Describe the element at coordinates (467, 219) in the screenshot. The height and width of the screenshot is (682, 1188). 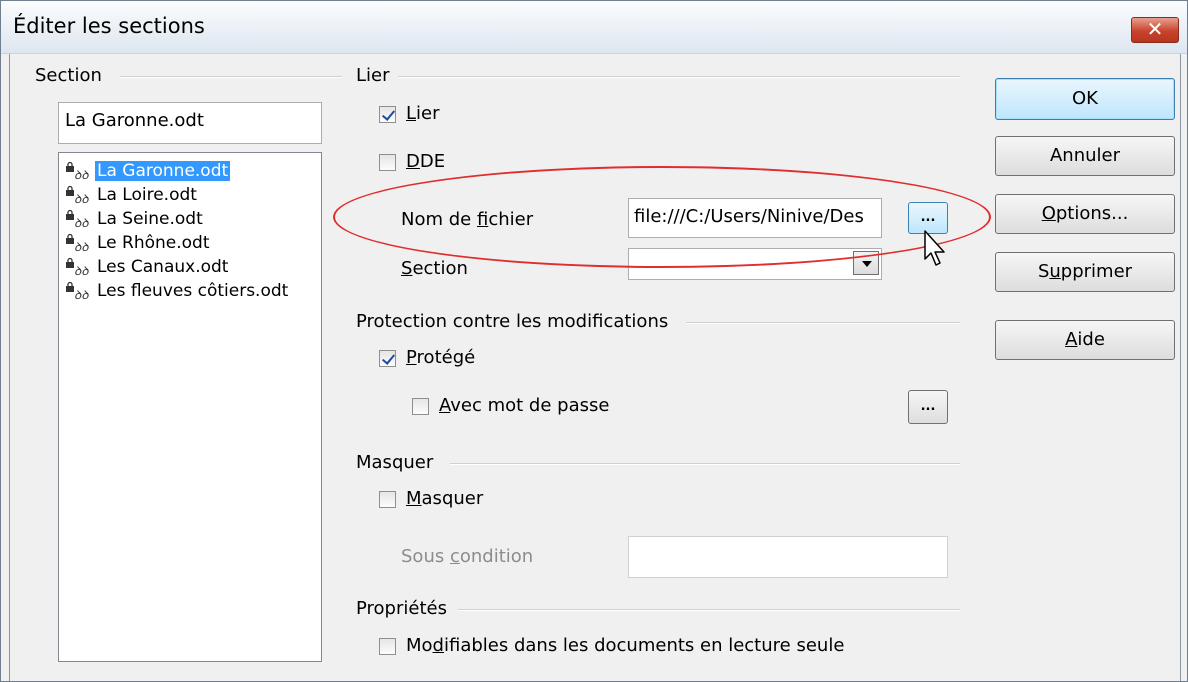
I see `filename-label: Nom de fichier` at that location.